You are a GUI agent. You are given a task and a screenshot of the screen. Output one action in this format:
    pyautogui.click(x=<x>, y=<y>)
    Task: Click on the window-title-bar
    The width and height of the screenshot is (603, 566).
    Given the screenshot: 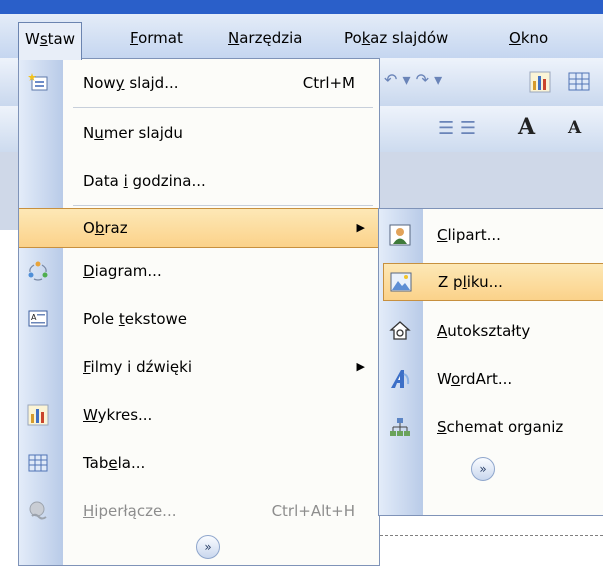 What is the action you would take?
    pyautogui.click(x=301, y=7)
    